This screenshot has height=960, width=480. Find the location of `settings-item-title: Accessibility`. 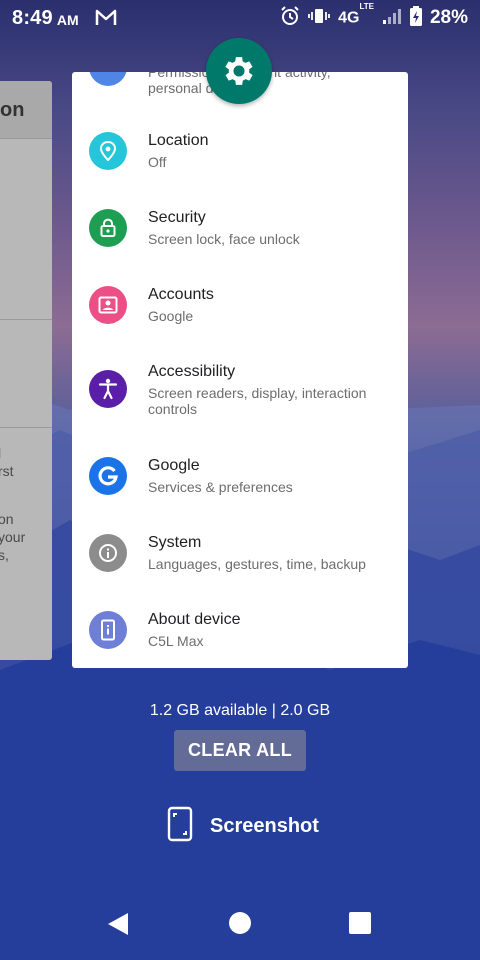

settings-item-title: Accessibility is located at coordinates (192, 371).